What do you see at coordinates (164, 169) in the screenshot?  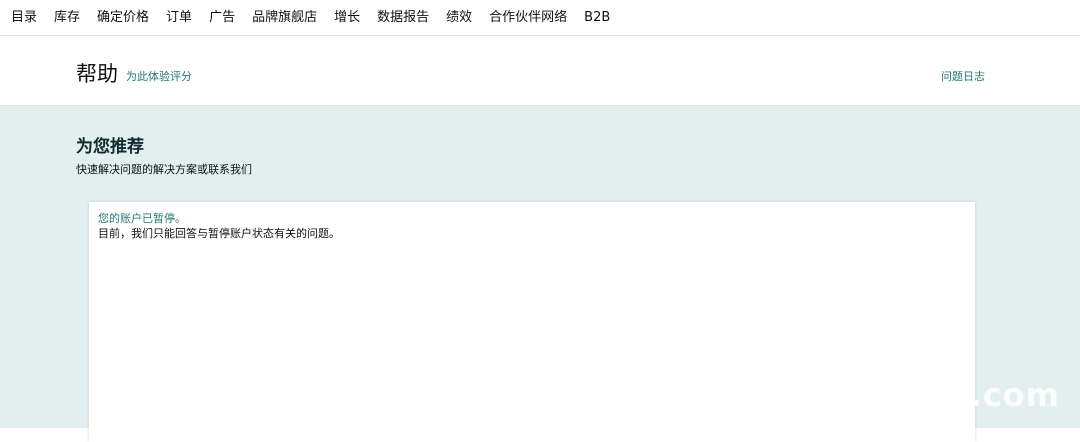 I see `section-subtitle: 快速解决问题的解决方案或联系我们` at bounding box center [164, 169].